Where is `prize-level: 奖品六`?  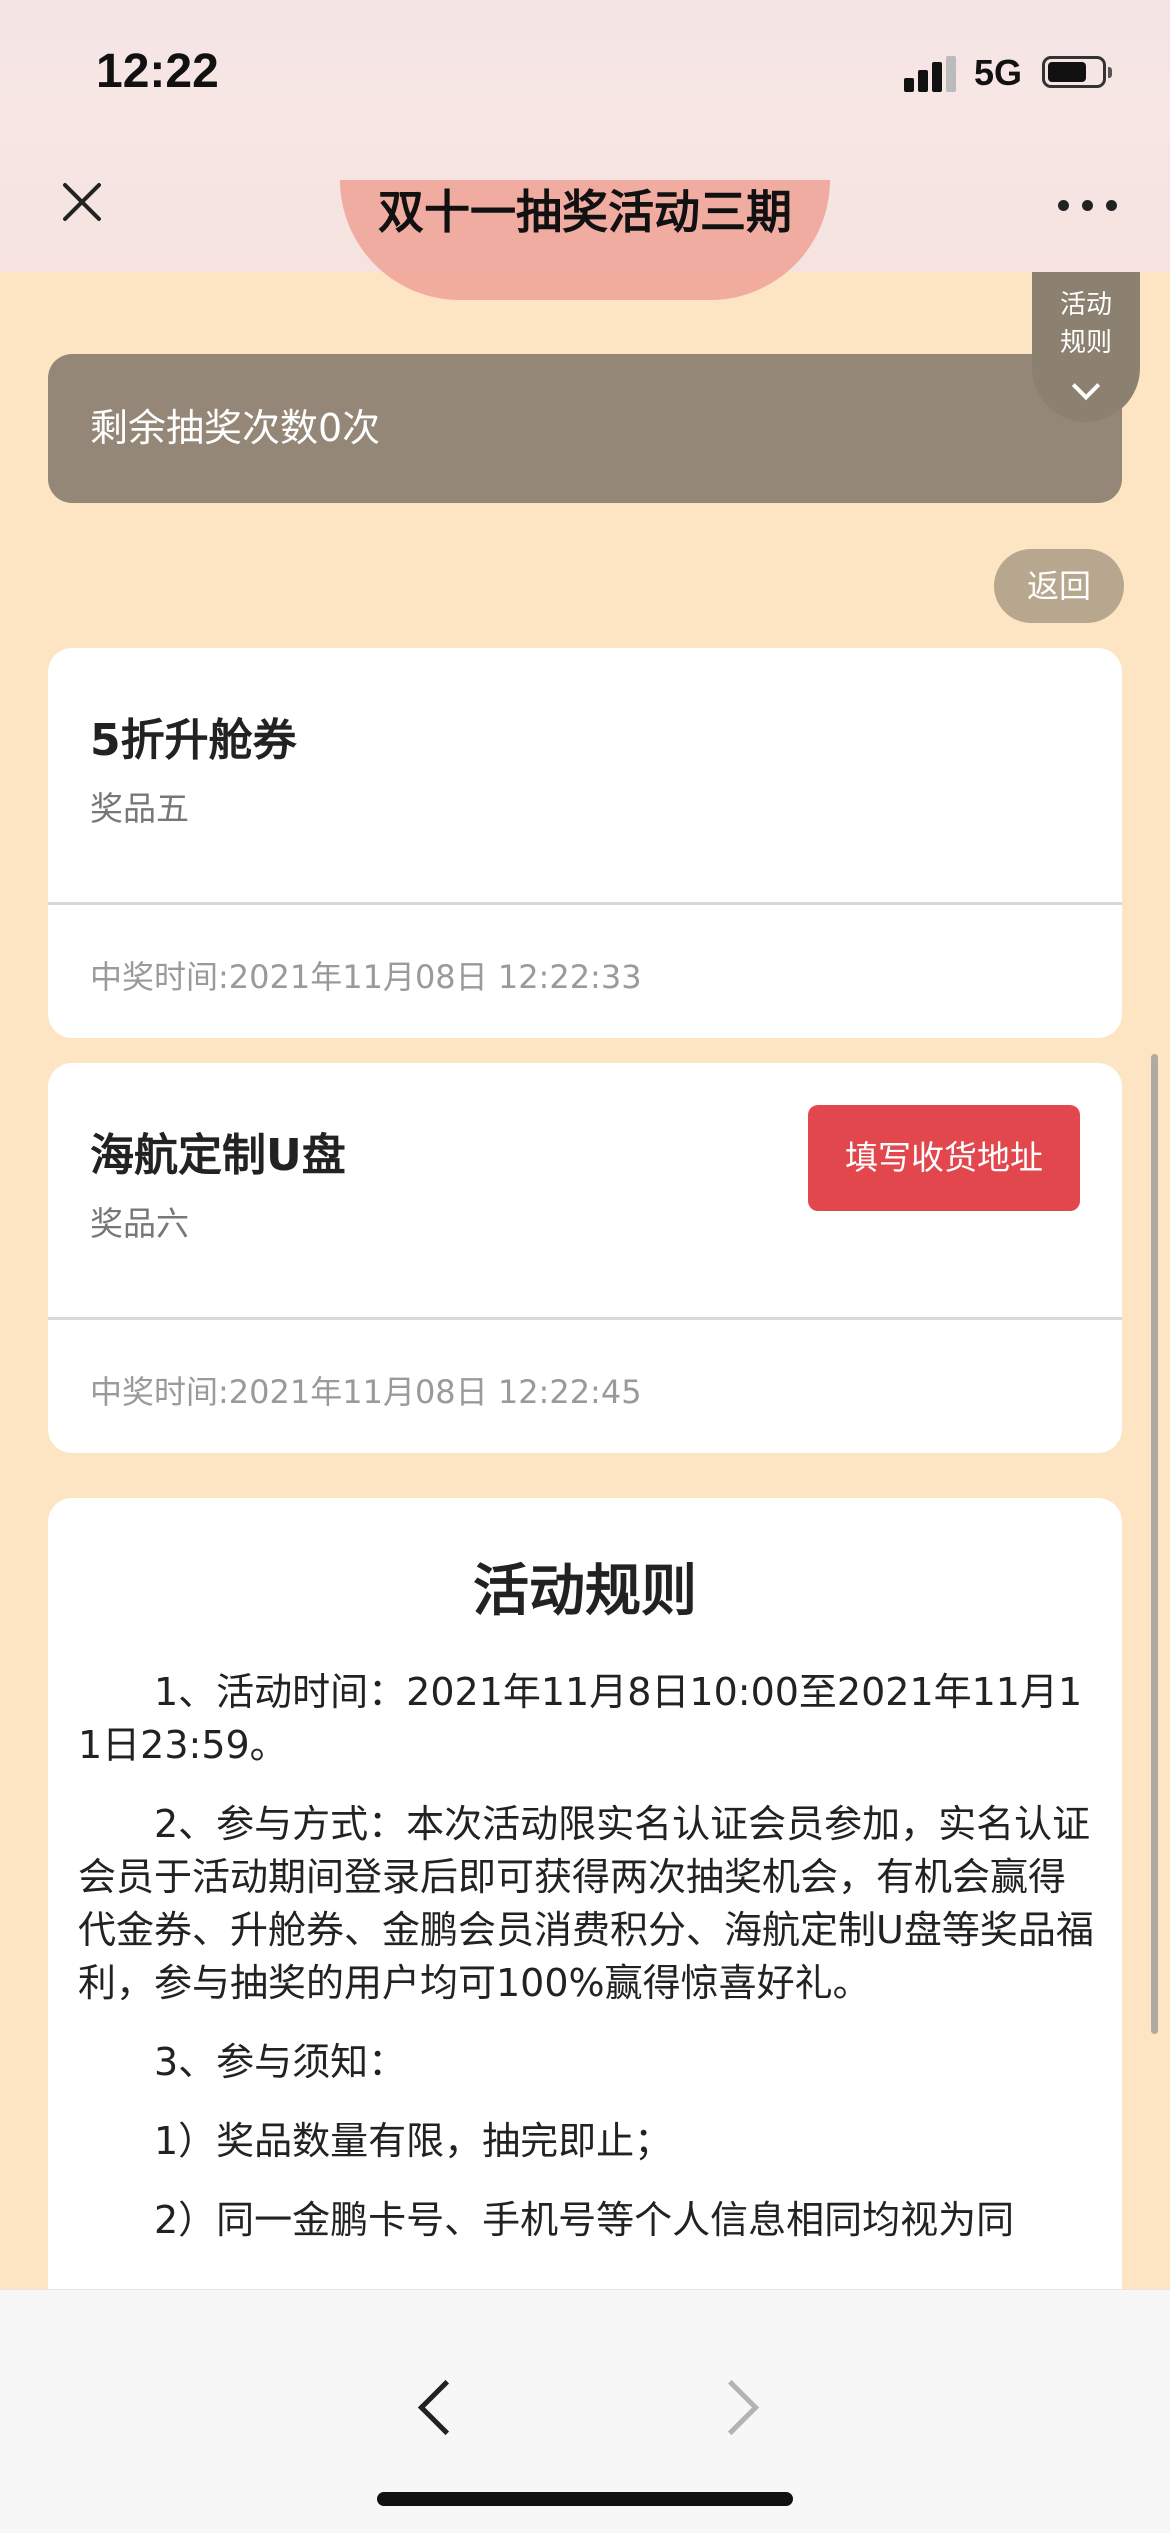
prize-level: 奖品六 is located at coordinates (139, 1223).